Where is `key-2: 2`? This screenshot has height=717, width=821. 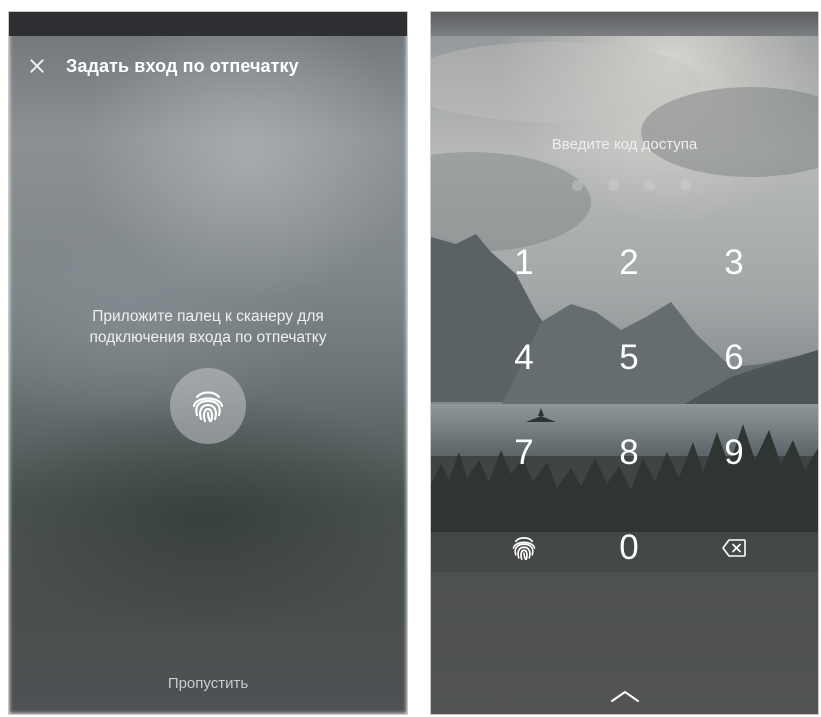 key-2: 2 is located at coordinates (629, 263).